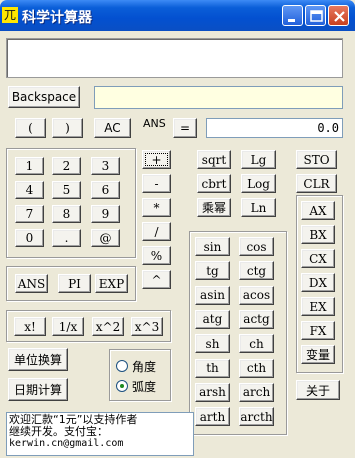  What do you see at coordinates (316, 183) in the screenshot?
I see `memory-button: CLR` at bounding box center [316, 183].